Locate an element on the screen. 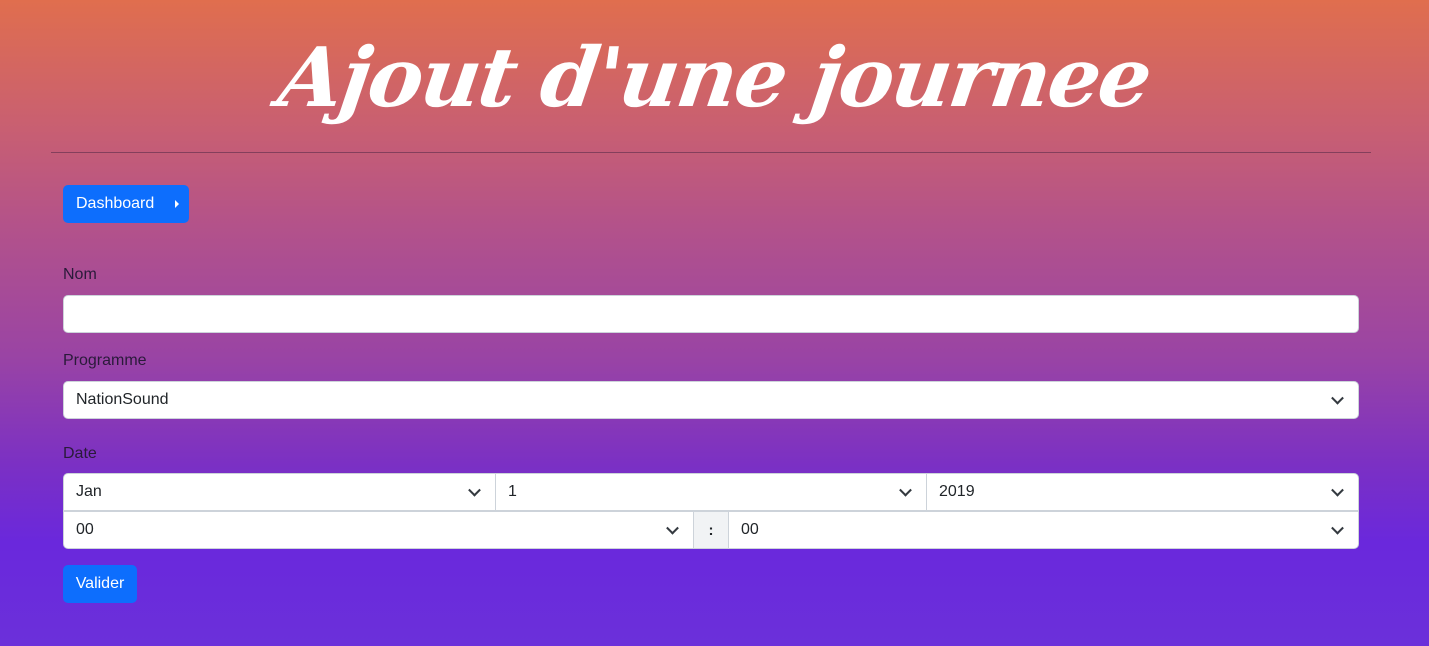 The image size is (1429, 646). day-select-value: 1 is located at coordinates (512, 491).